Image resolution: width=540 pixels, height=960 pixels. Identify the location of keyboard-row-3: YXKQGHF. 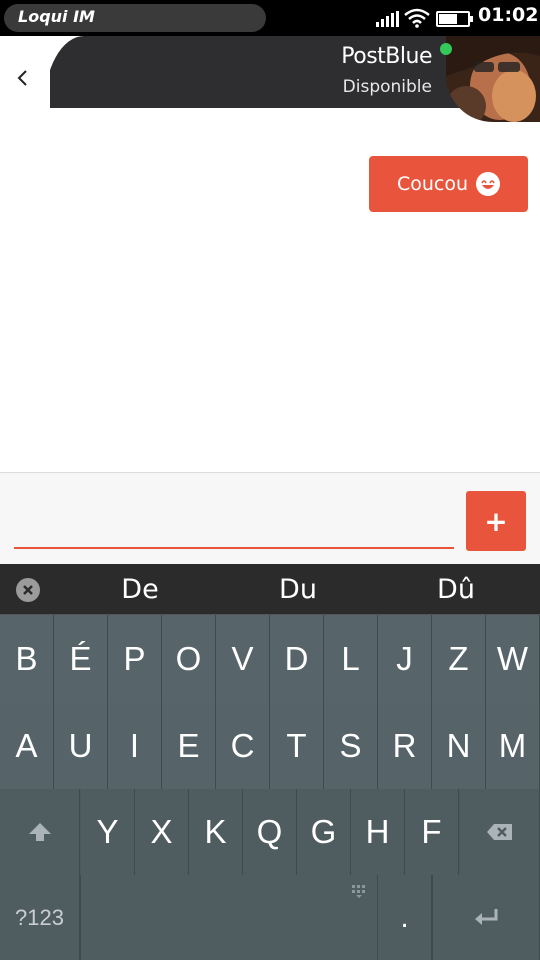
(270, 832).